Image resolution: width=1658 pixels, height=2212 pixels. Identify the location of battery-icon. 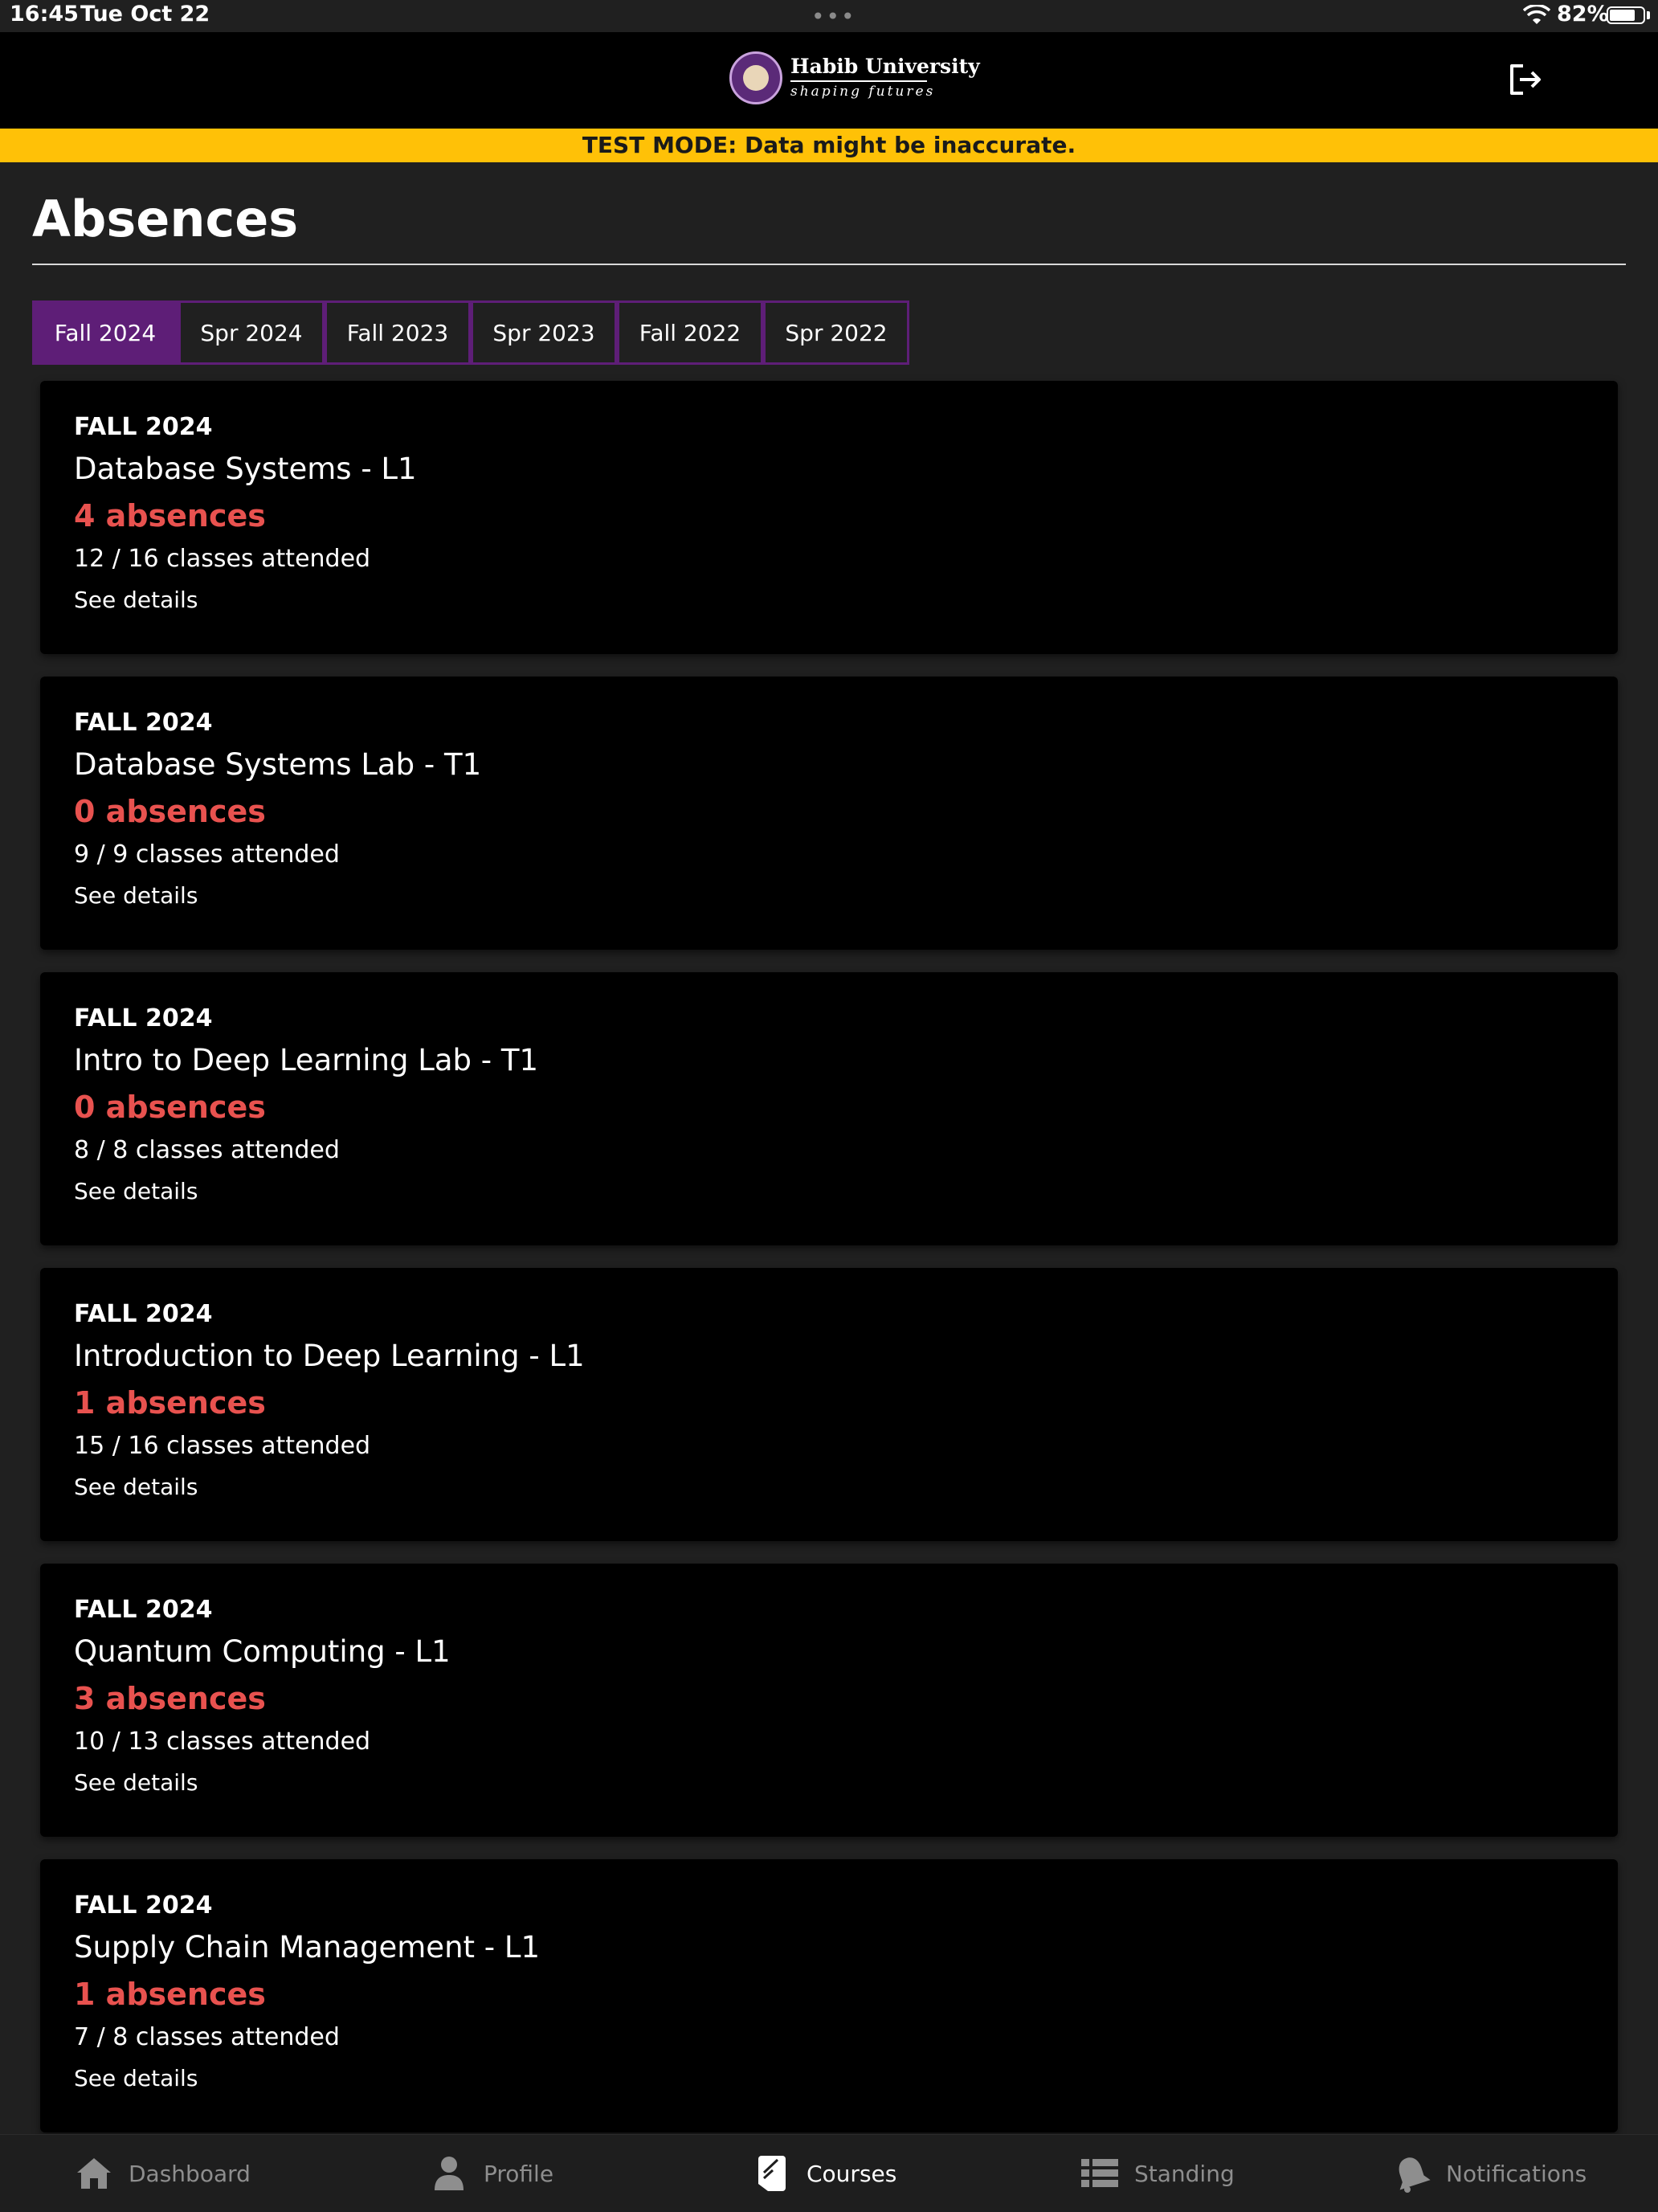
(1626, 15).